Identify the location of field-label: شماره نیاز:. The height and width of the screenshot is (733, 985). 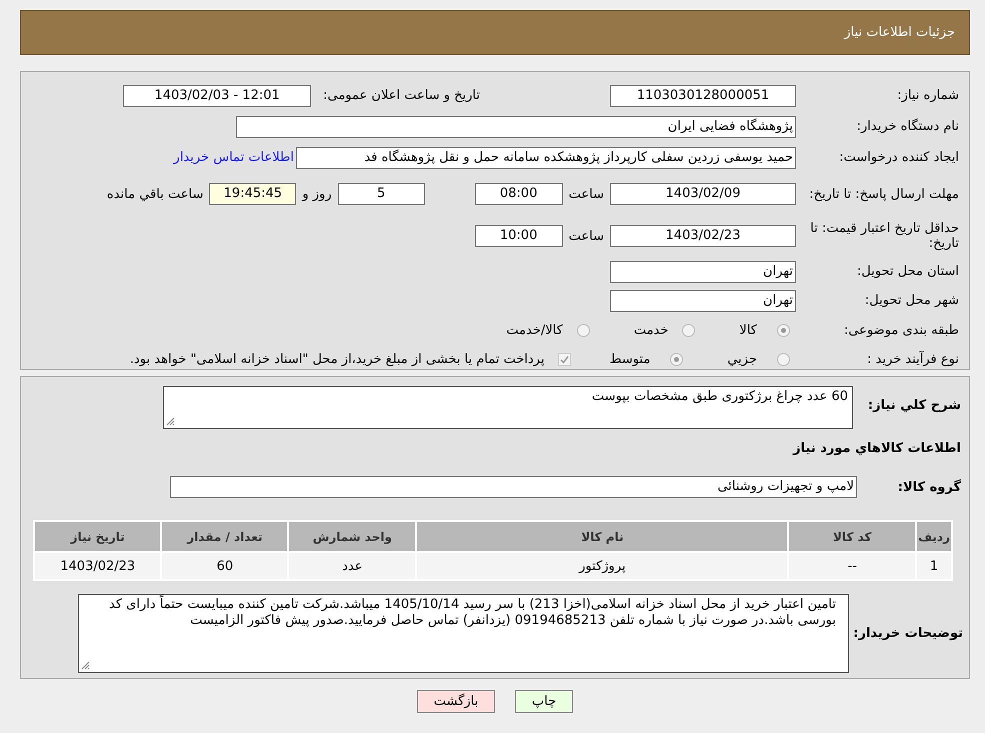
(928, 95).